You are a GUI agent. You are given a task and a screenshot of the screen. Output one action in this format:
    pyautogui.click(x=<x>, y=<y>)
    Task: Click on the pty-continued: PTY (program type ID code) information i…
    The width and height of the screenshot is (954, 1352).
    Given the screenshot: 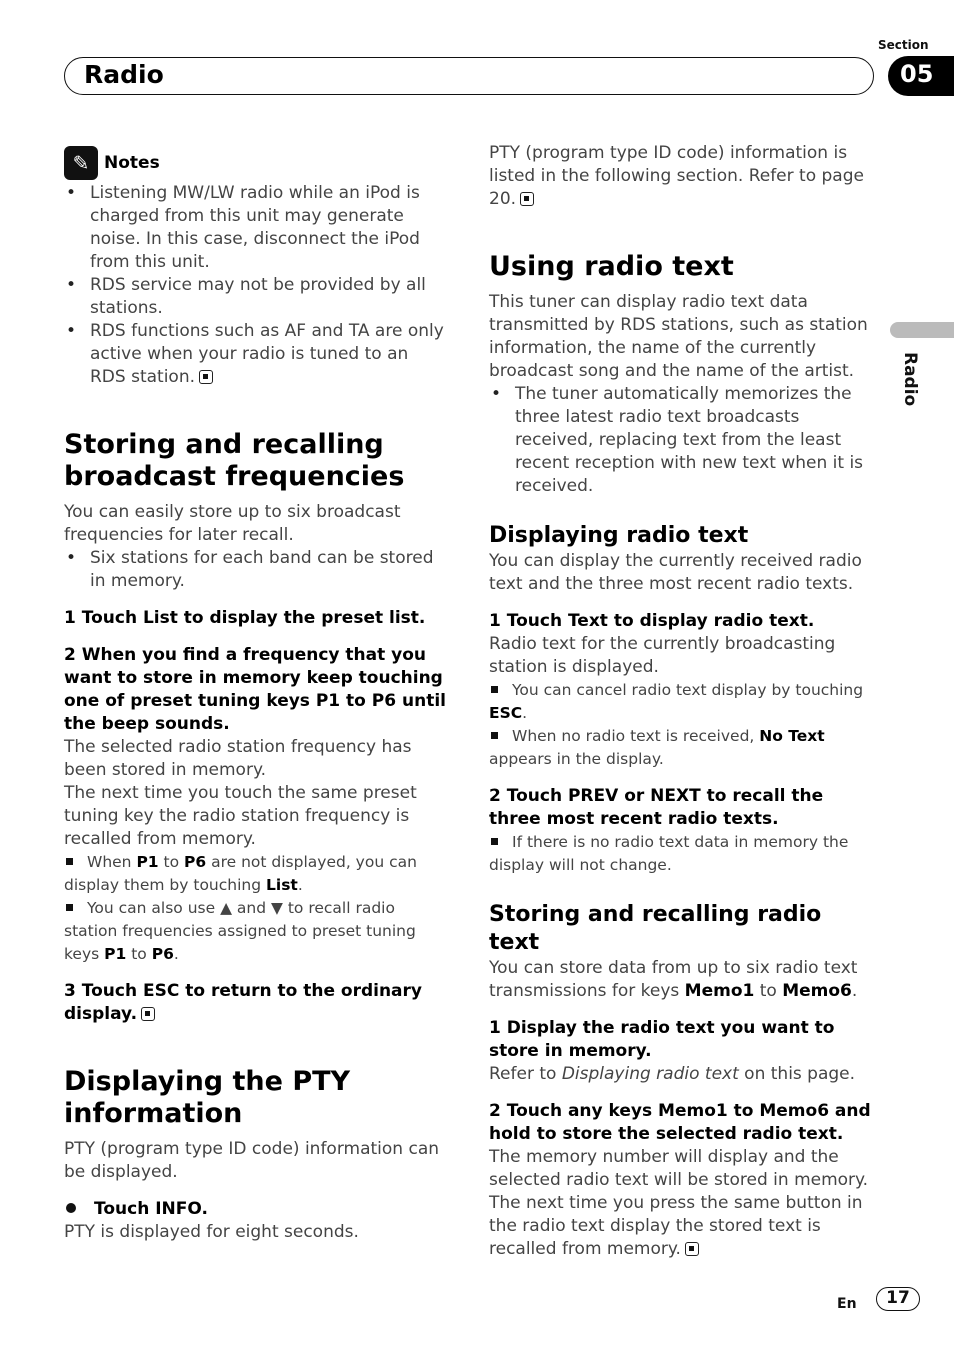 What is the action you would take?
    pyautogui.click(x=676, y=176)
    